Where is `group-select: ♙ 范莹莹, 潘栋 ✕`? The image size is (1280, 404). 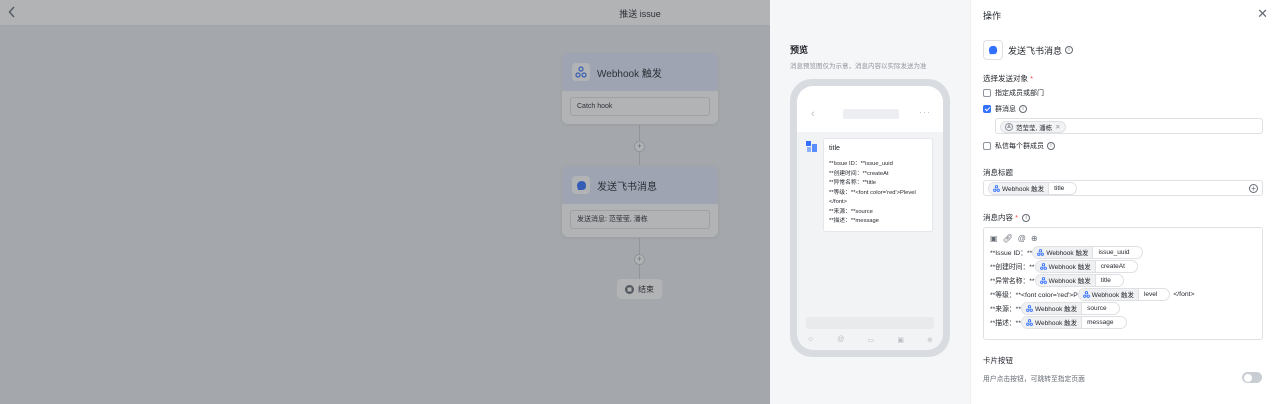 group-select: ♙ 范莹莹, 潘栋 ✕ is located at coordinates (1129, 126).